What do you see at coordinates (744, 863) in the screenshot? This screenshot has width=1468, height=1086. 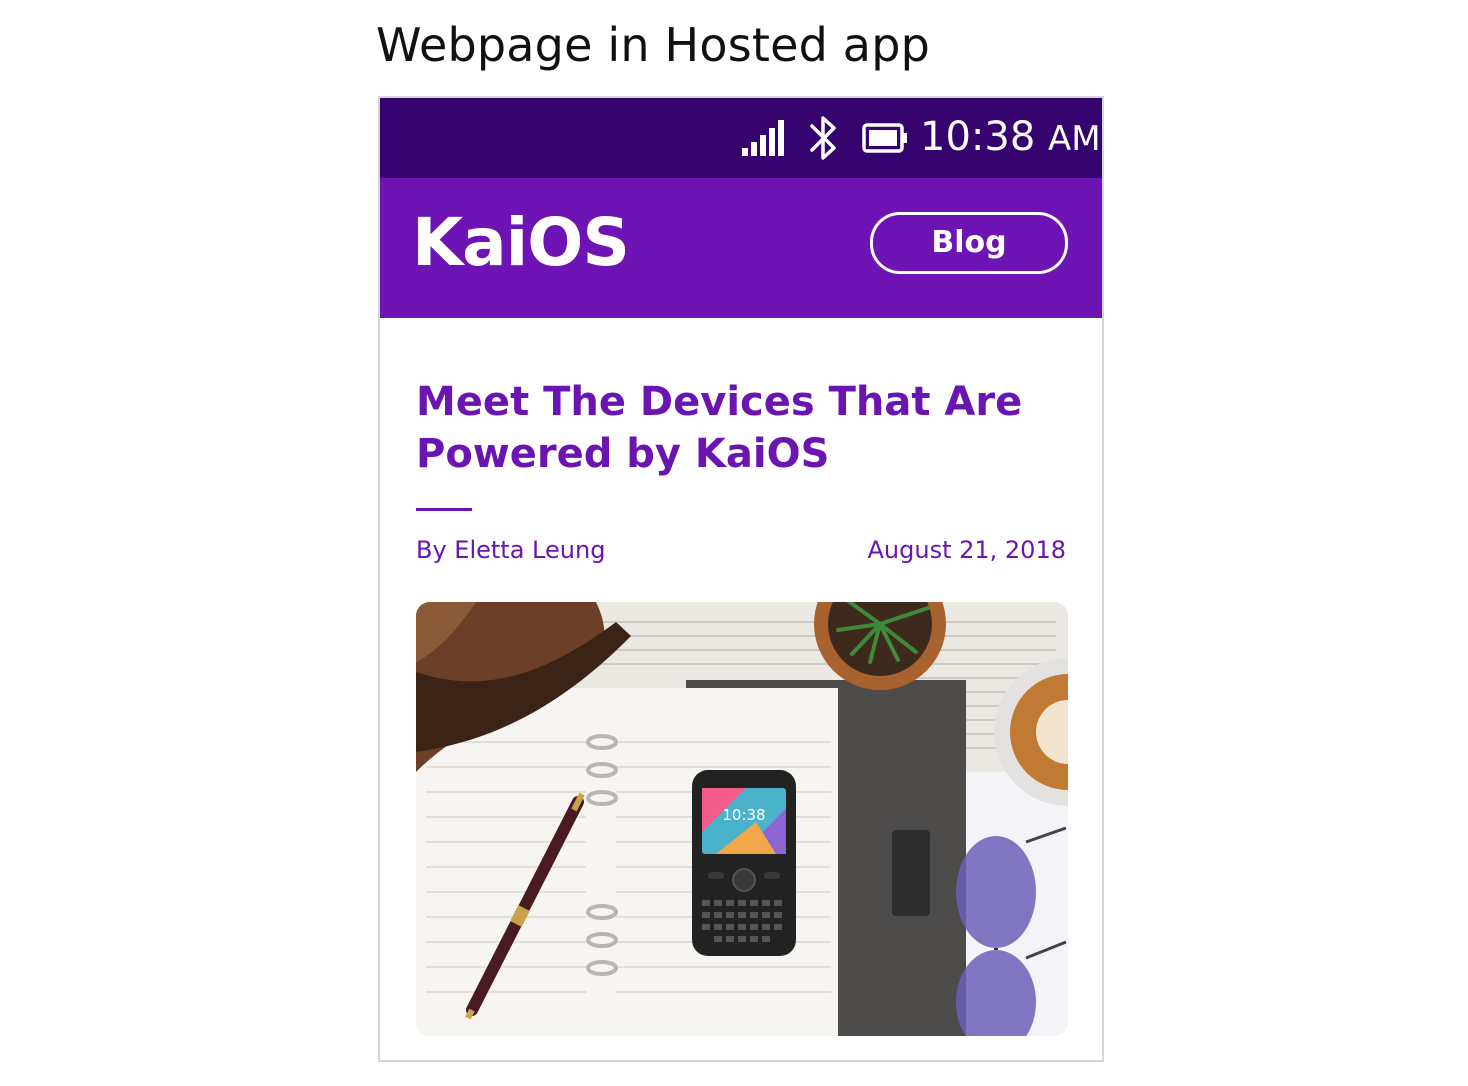 I see `jio-phone: 10:38` at bounding box center [744, 863].